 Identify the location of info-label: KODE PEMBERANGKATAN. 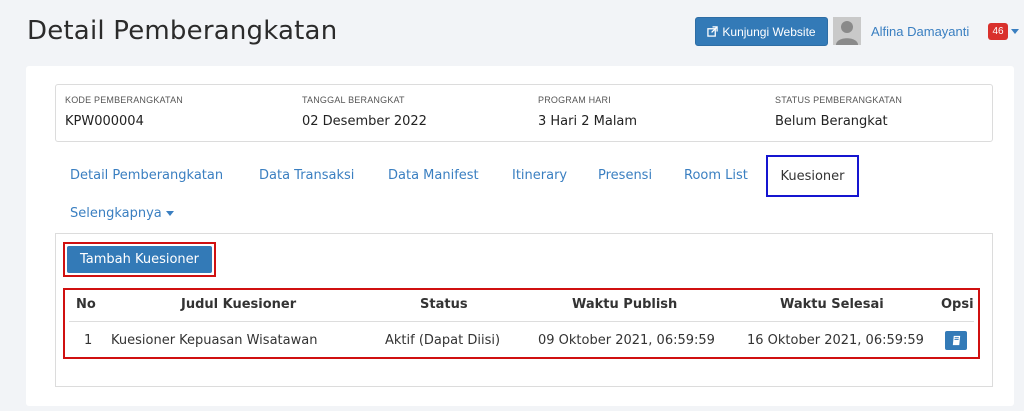
(124, 100).